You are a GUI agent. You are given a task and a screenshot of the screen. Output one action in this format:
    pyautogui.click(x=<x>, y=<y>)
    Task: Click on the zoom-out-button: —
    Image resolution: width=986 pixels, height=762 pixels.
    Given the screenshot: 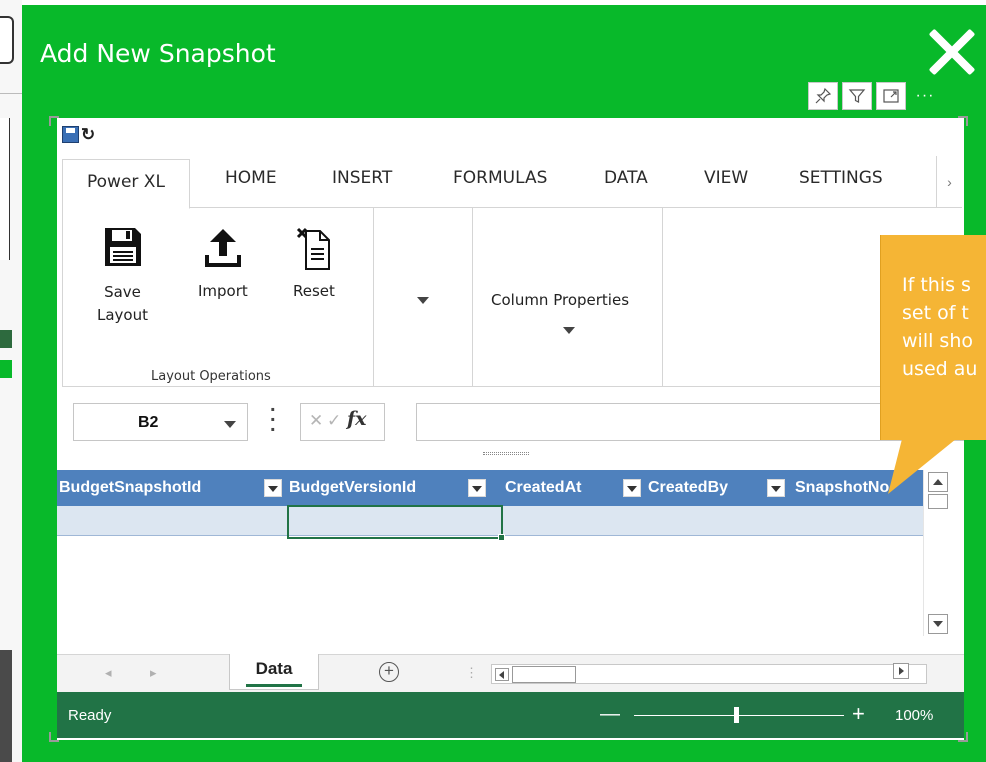 What is the action you would take?
    pyautogui.click(x=610, y=714)
    